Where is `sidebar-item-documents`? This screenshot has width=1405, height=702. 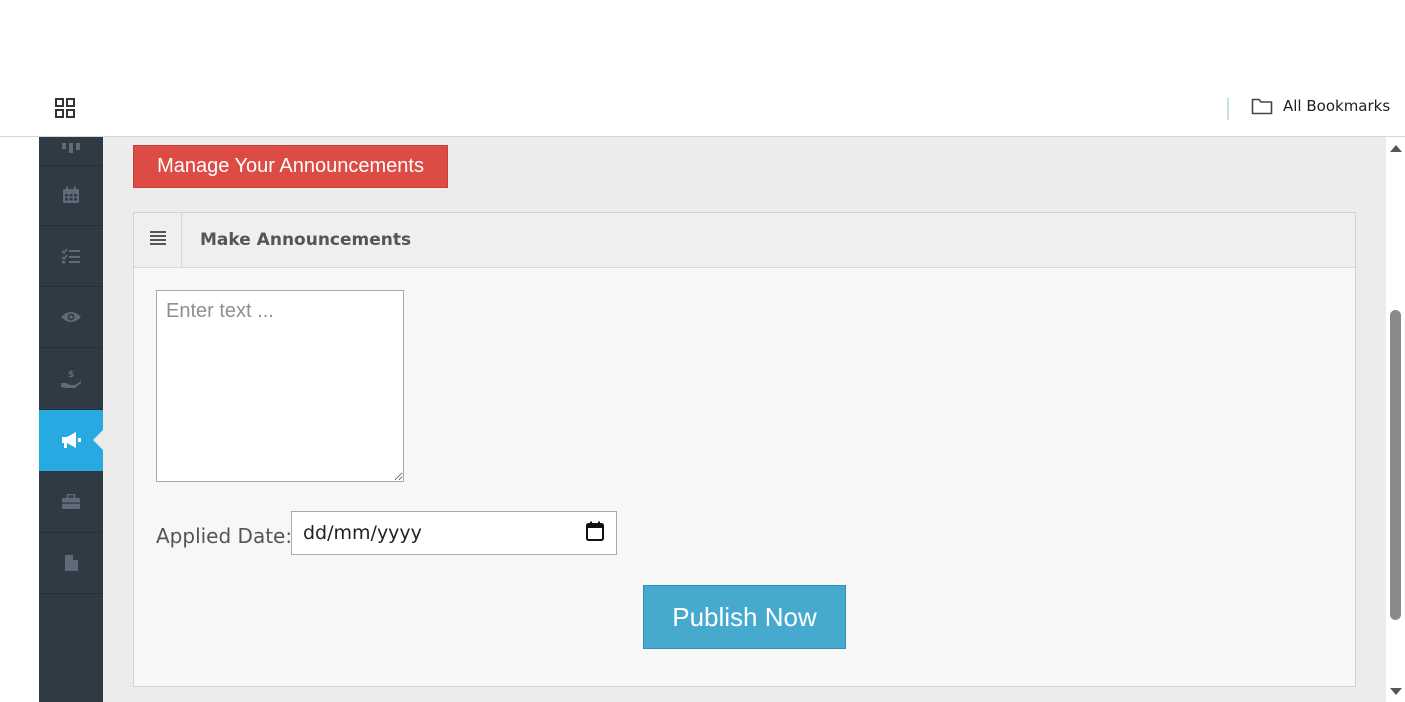 sidebar-item-documents is located at coordinates (71, 563).